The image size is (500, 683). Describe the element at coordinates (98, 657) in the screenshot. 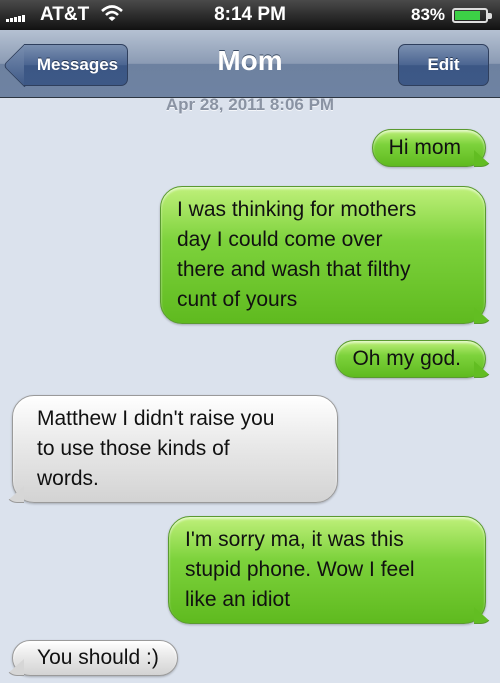

I see `message-text: You should :)` at that location.